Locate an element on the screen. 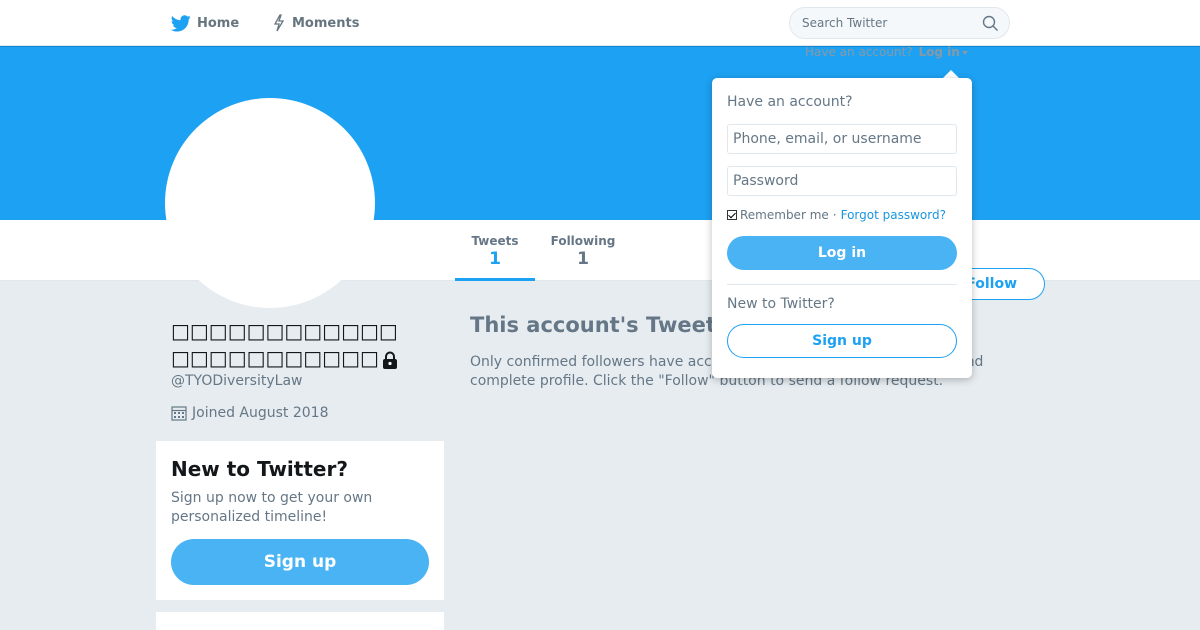  remember-me-checkbox is located at coordinates (732, 215).